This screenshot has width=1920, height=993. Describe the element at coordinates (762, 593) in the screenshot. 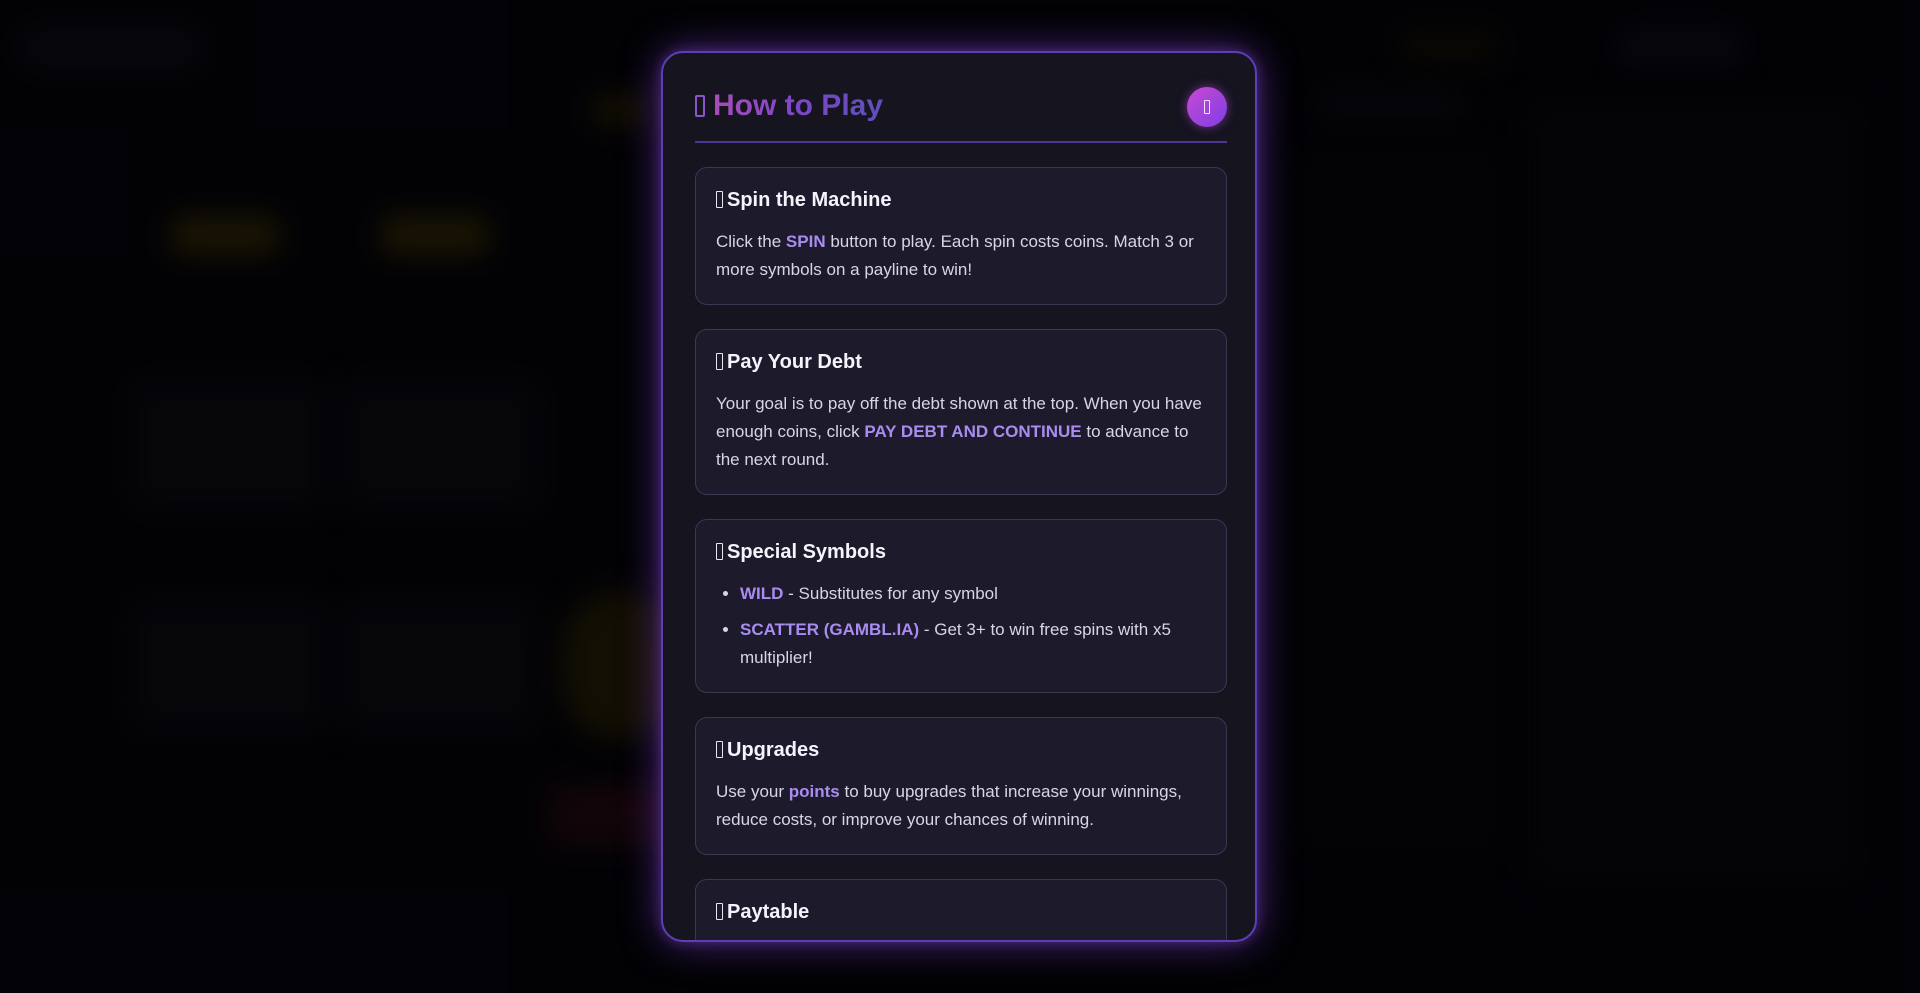

I see `symbol-name: WILD` at that location.